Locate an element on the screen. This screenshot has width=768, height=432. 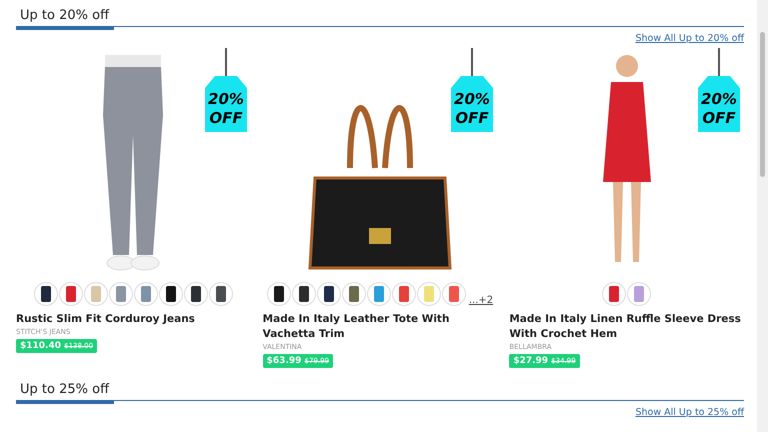
section-title: Up to 20% off is located at coordinates (64, 16).